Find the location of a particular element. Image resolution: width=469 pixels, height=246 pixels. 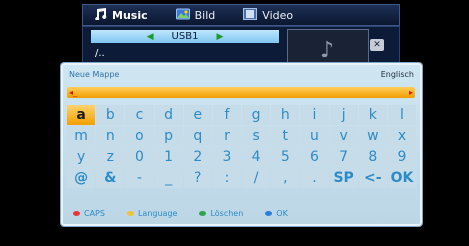

key-0: 0 is located at coordinates (139, 157).